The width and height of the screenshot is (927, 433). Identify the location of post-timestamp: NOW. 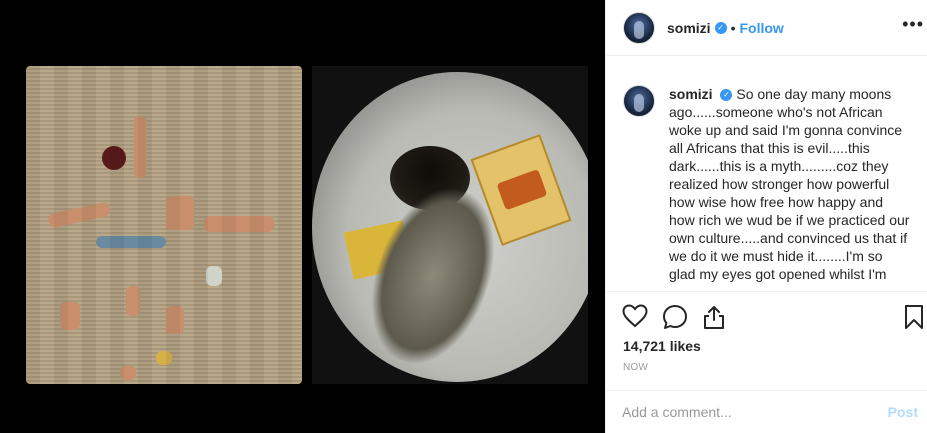
(635, 367).